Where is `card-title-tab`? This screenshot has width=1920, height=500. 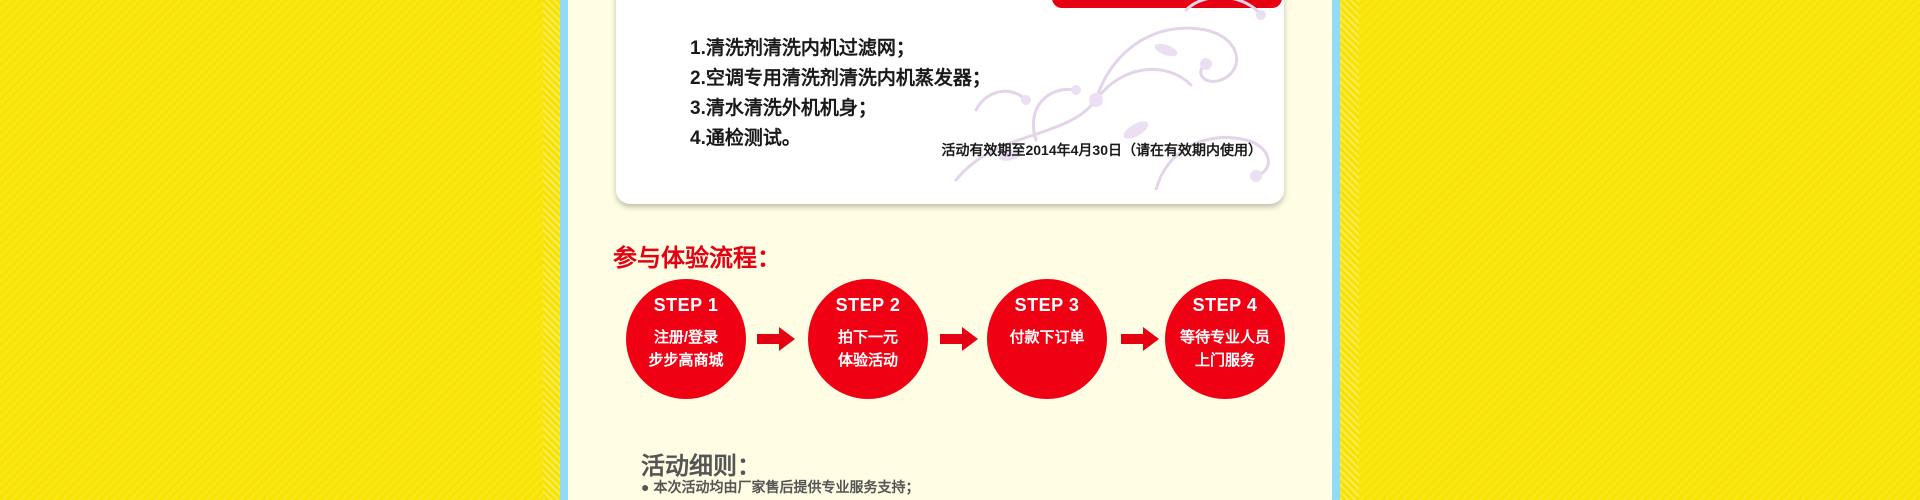
card-title-tab is located at coordinates (1167, 4).